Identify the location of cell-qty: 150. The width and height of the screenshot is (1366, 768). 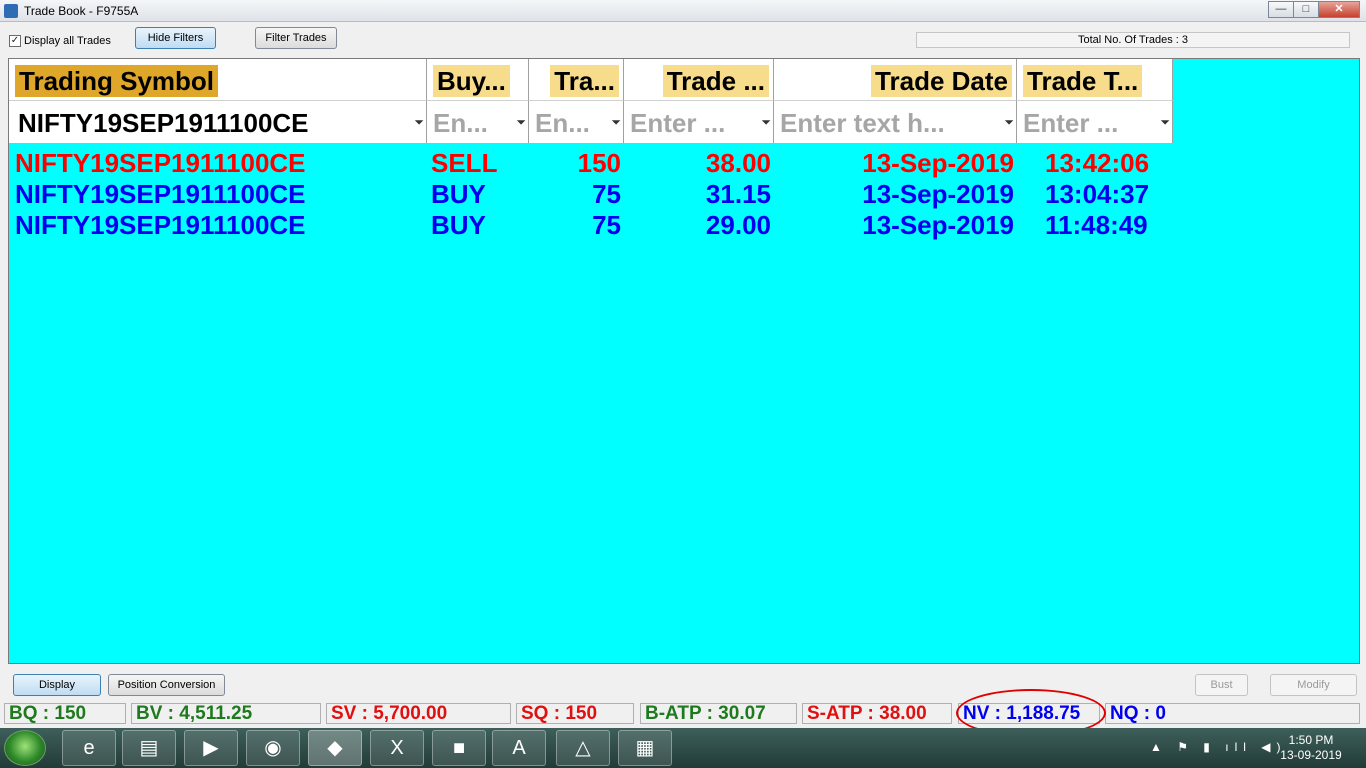
(599, 163).